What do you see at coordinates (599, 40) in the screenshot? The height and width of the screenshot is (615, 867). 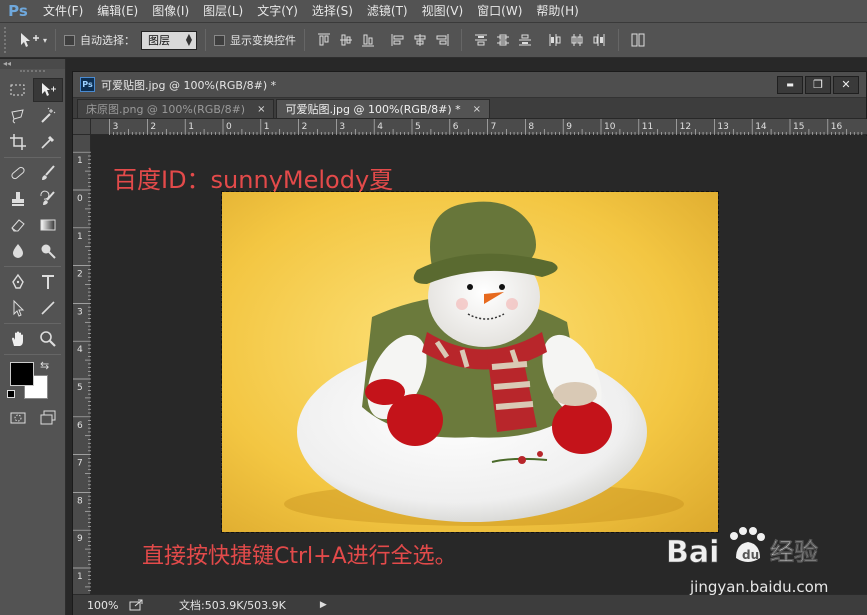 I see `distribute-right-button` at bounding box center [599, 40].